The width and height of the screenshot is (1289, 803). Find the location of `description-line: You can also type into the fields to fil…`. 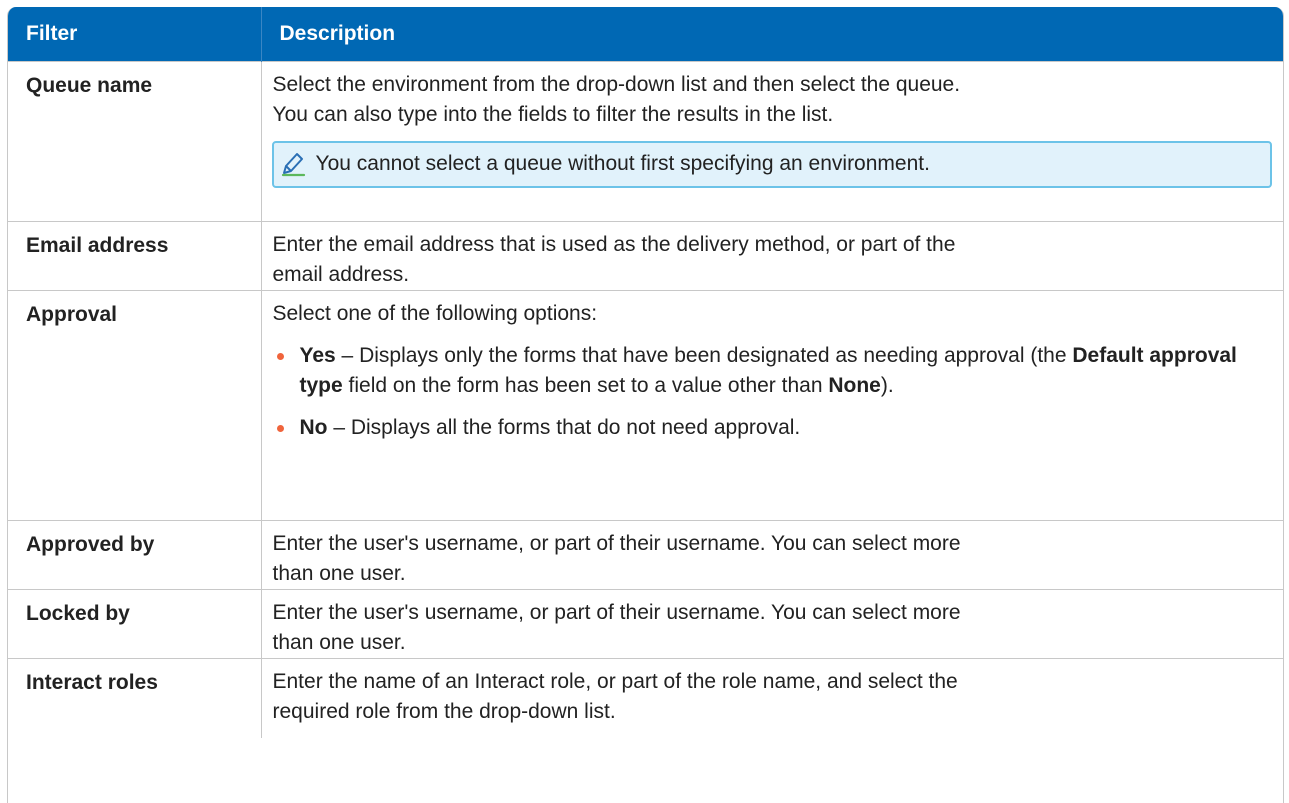

description-line: You can also type into the fields to fil… is located at coordinates (553, 114).